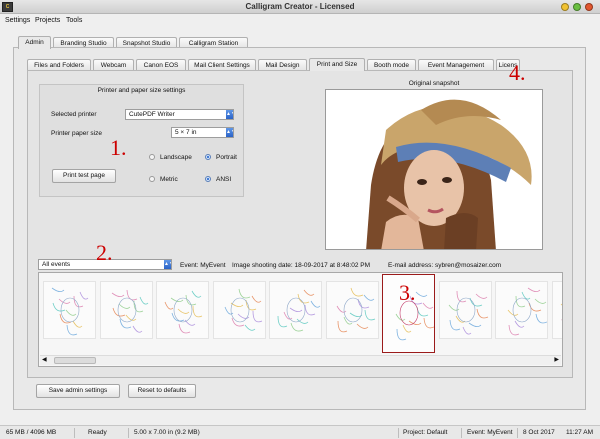  I want to click on event-name: Event: MyEvent, so click(203, 265).